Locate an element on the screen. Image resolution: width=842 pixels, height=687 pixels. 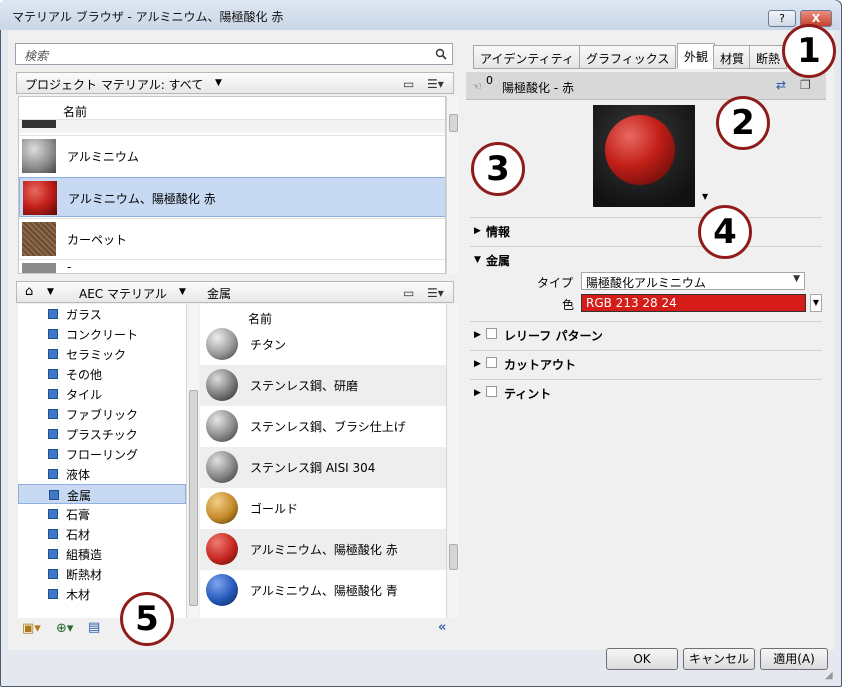
replace-asset-icon: ⇄ is located at coordinates (781, 85).